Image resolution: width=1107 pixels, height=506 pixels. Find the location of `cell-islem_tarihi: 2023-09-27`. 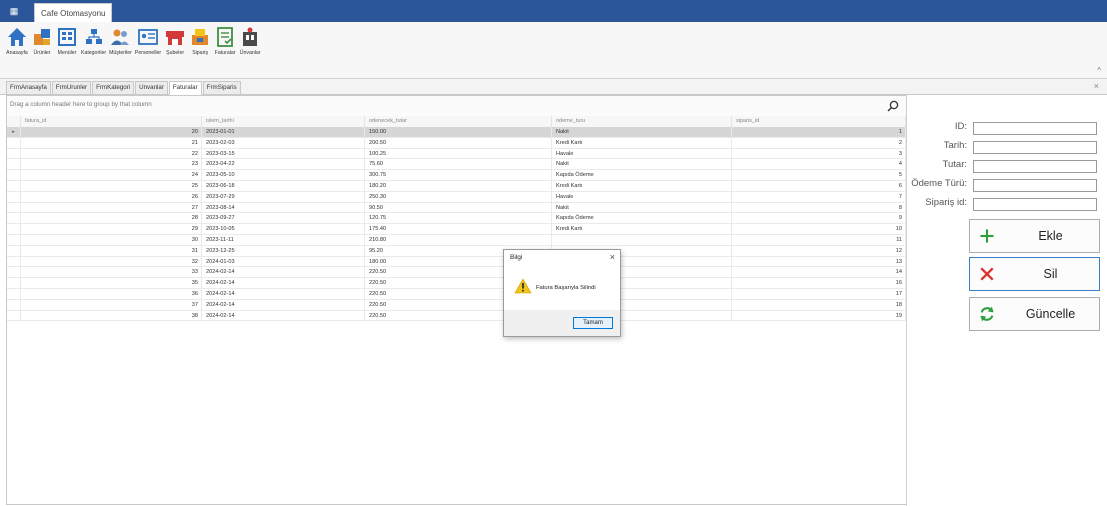

cell-islem_tarihi: 2023-09-27 is located at coordinates (283, 219).